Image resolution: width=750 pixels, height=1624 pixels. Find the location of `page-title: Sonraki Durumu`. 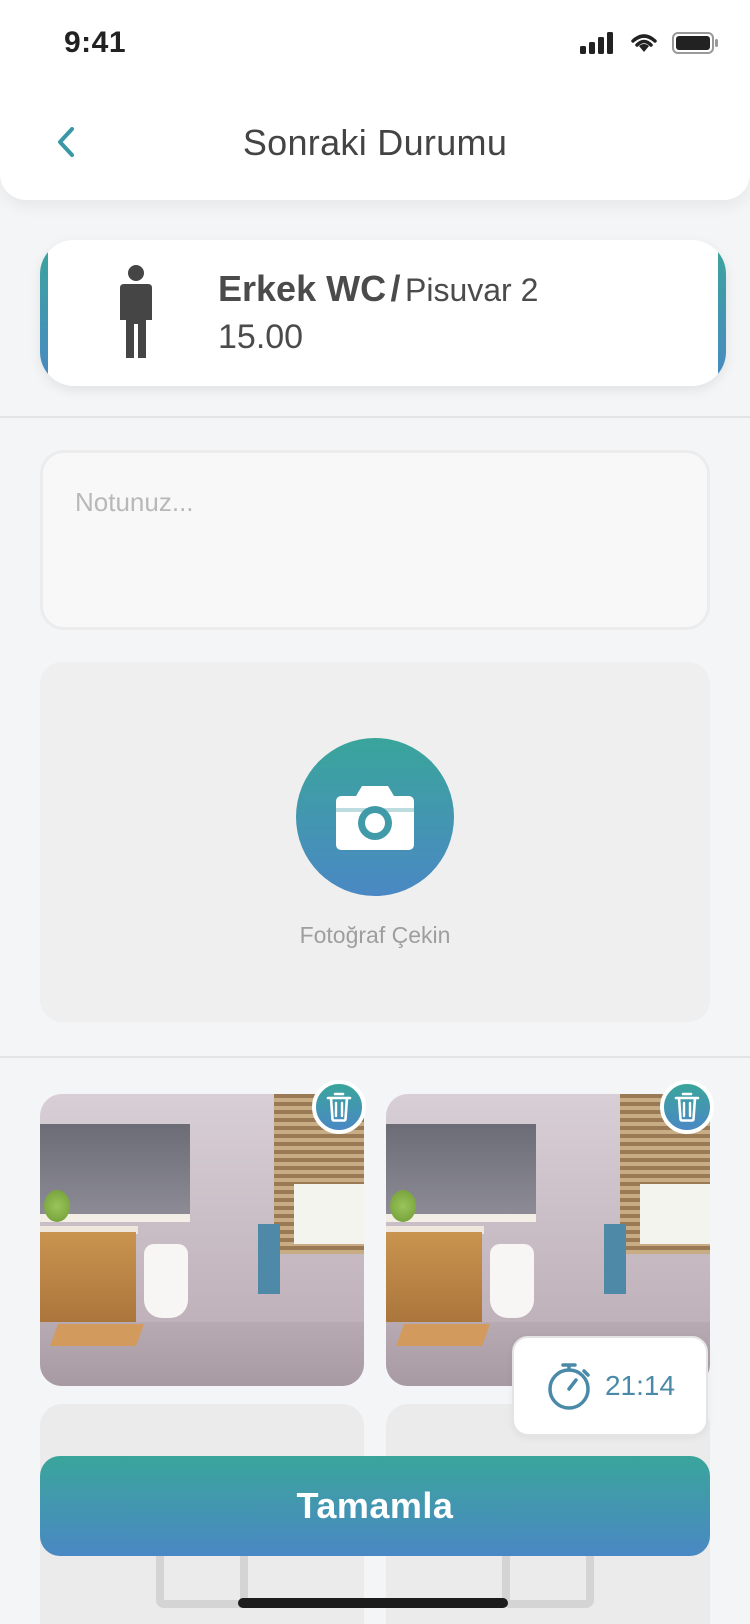

page-title: Sonraki Durumu is located at coordinates (375, 142).